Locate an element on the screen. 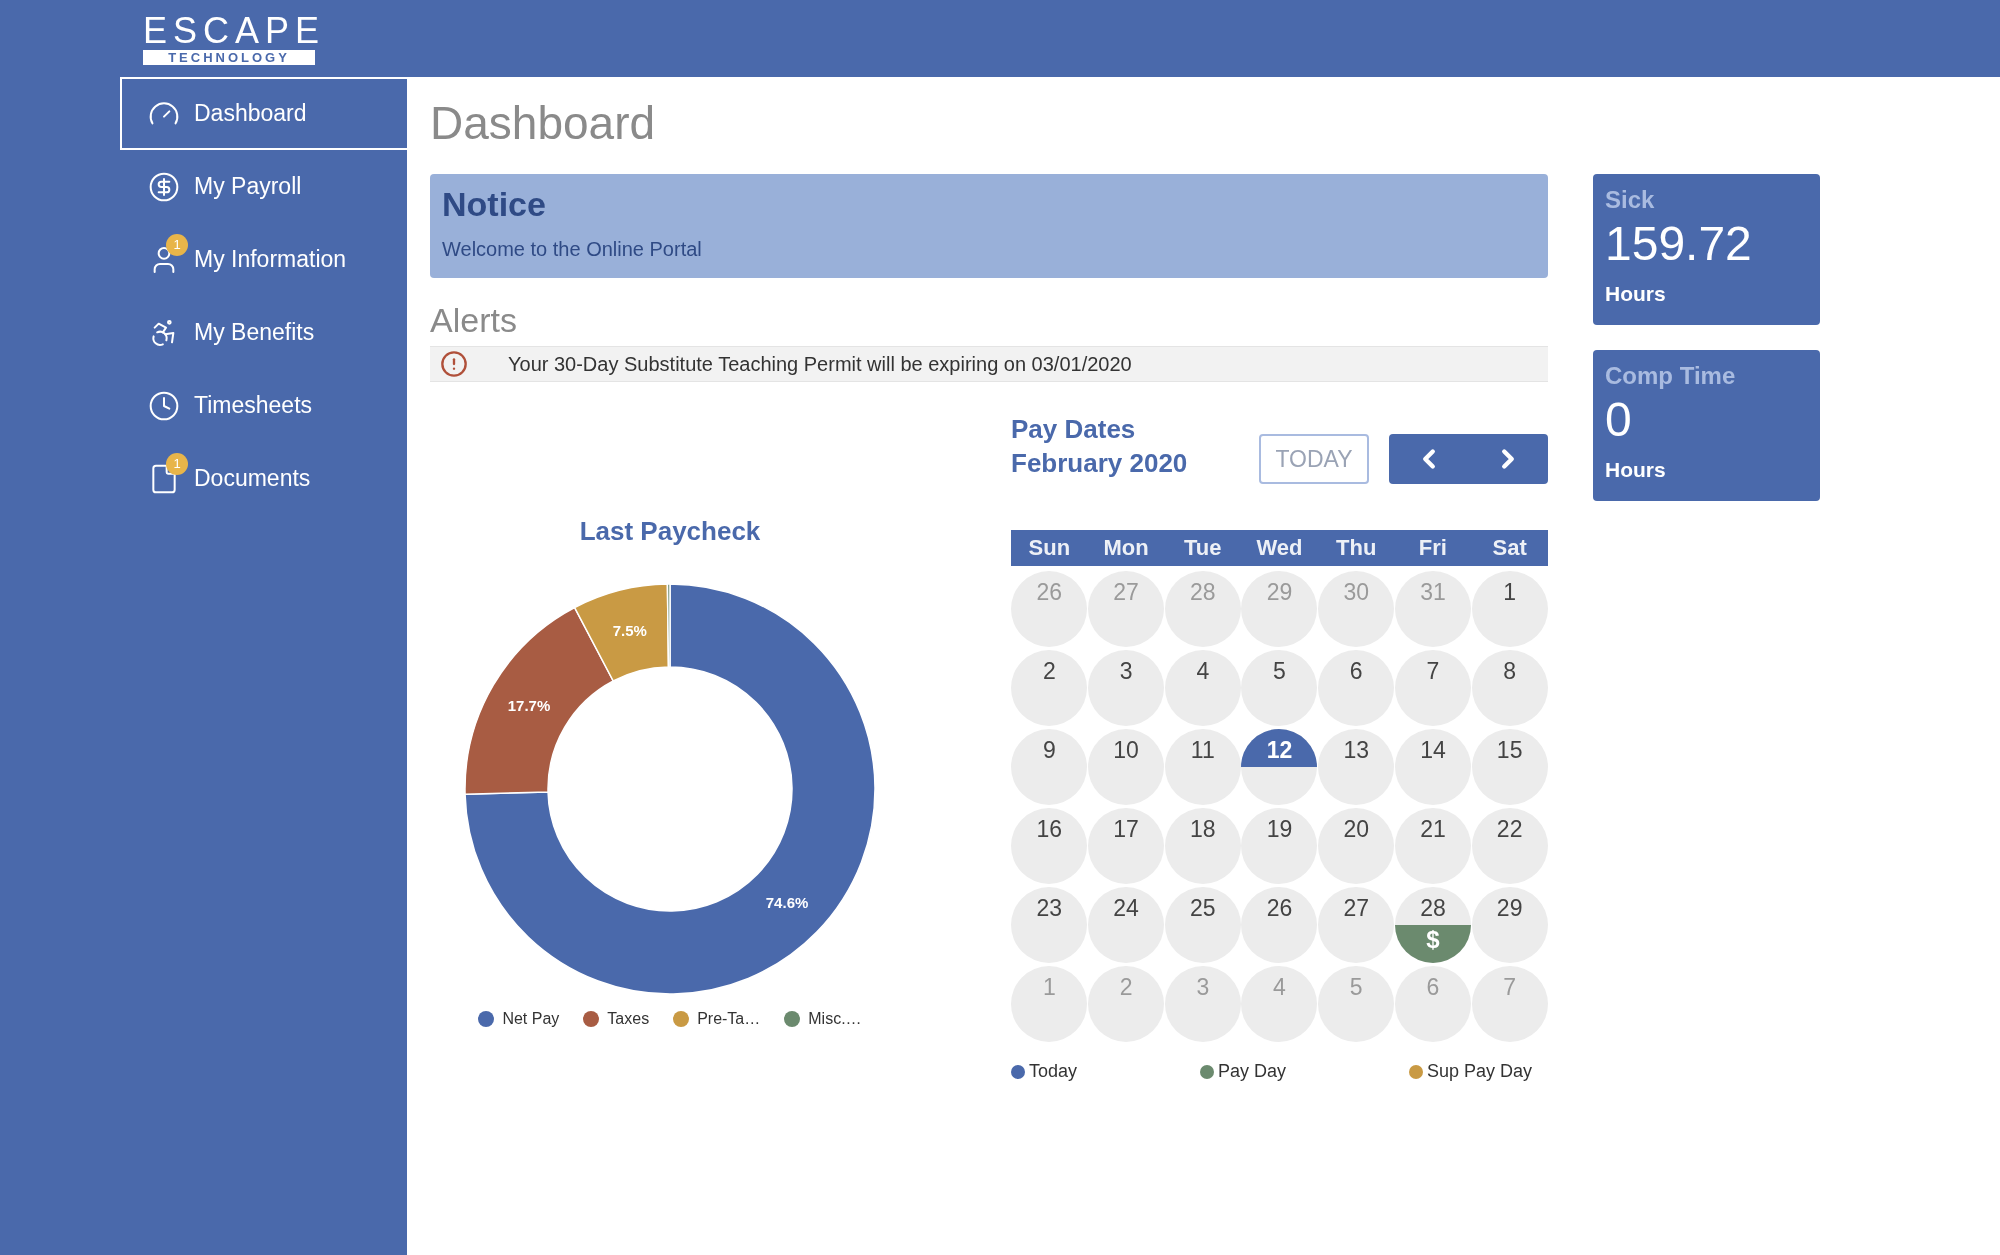 The height and width of the screenshot is (1255, 2000). alerts-title: Alerts is located at coordinates (474, 320).